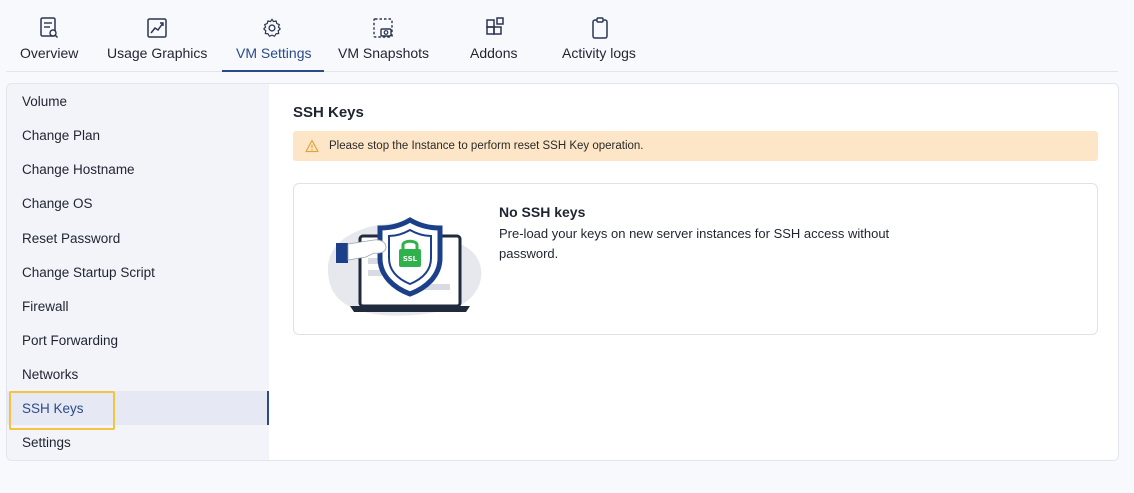 This screenshot has width=1134, height=493. I want to click on tab-label: VM Snapshots, so click(384, 53).